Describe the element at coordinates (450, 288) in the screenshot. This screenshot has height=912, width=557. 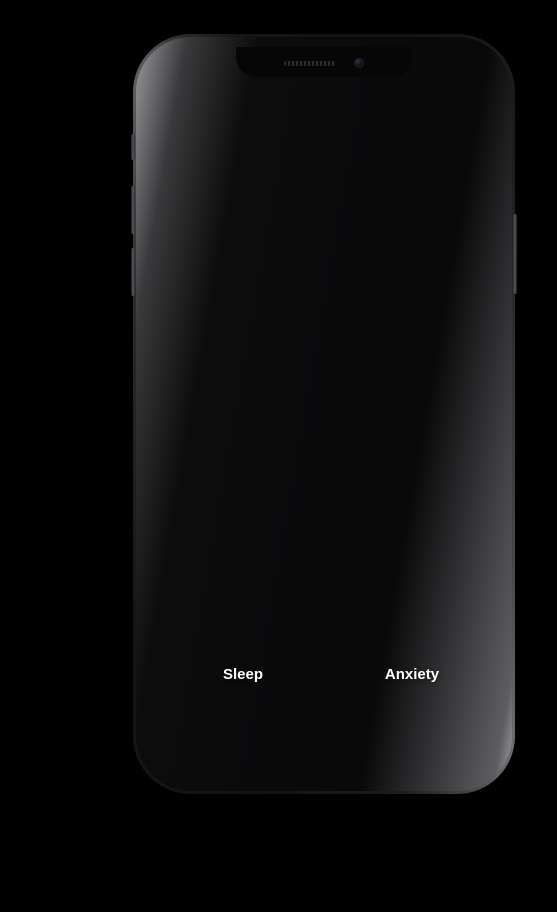
I see `category-label: Hypnosis` at that location.